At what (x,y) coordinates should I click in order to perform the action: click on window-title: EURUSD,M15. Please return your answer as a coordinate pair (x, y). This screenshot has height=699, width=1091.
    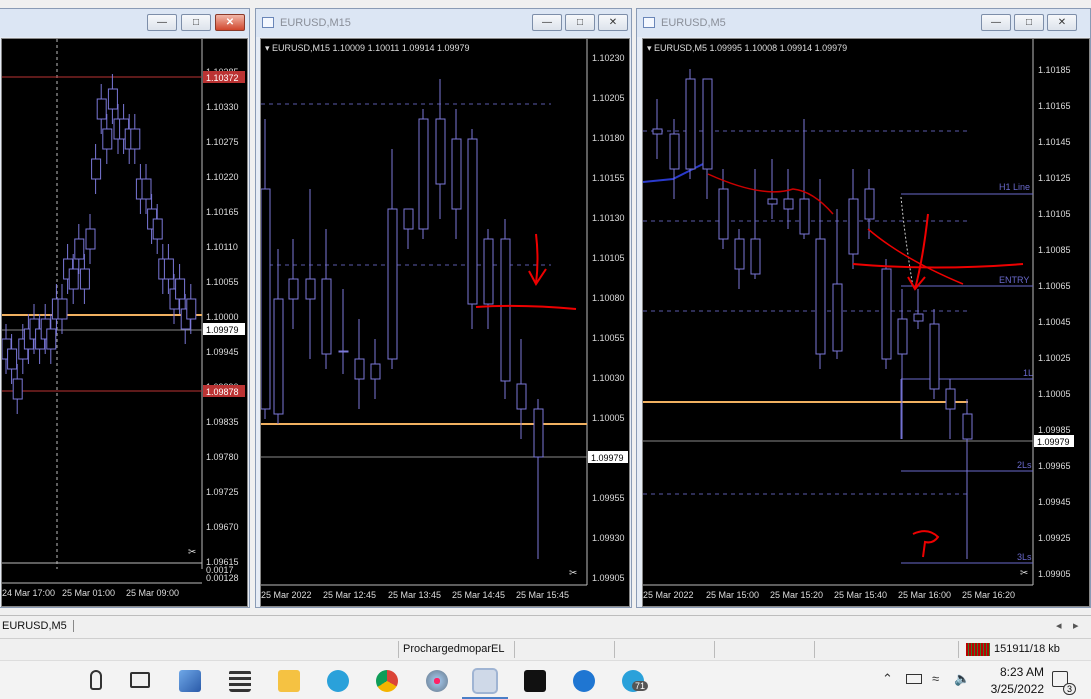
    Looking at the image, I should click on (315, 23).